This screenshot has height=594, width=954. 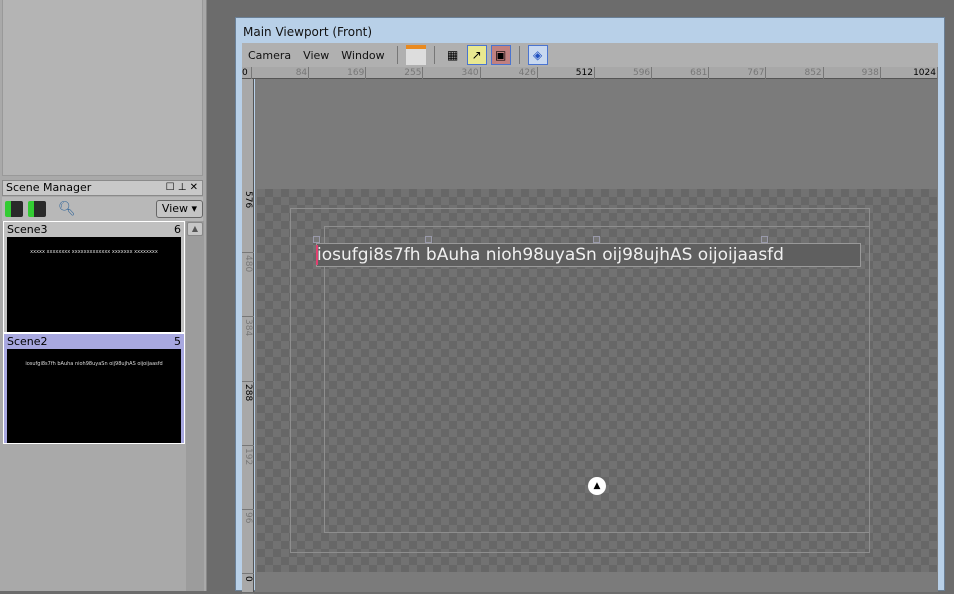 What do you see at coordinates (395, 73) in the screenshot?
I see `ruler-tick: 255` at bounding box center [395, 73].